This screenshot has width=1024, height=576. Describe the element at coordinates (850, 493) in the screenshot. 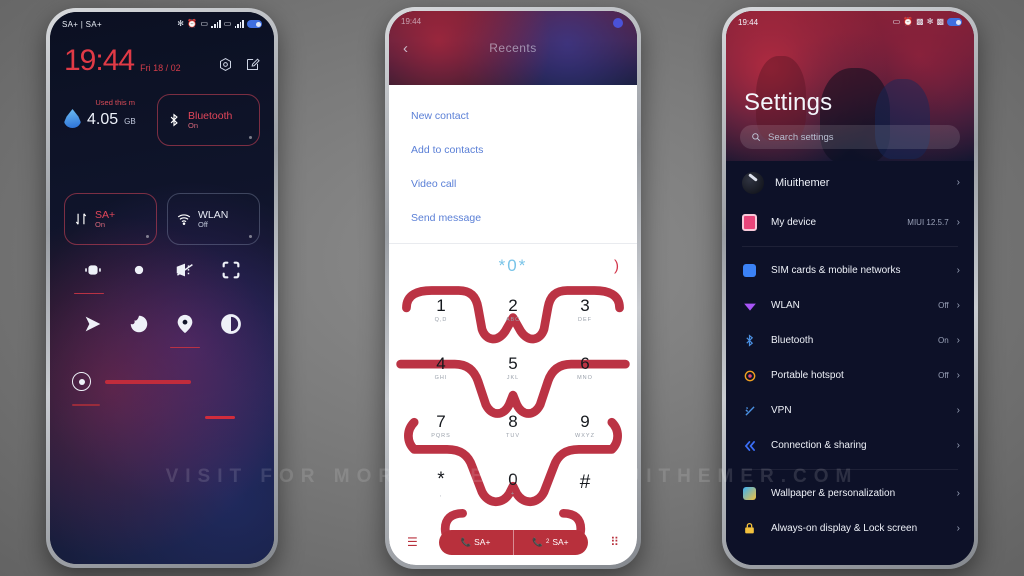

I see `settings-row-wallpaper: Wallpaper & personalization ›` at that location.